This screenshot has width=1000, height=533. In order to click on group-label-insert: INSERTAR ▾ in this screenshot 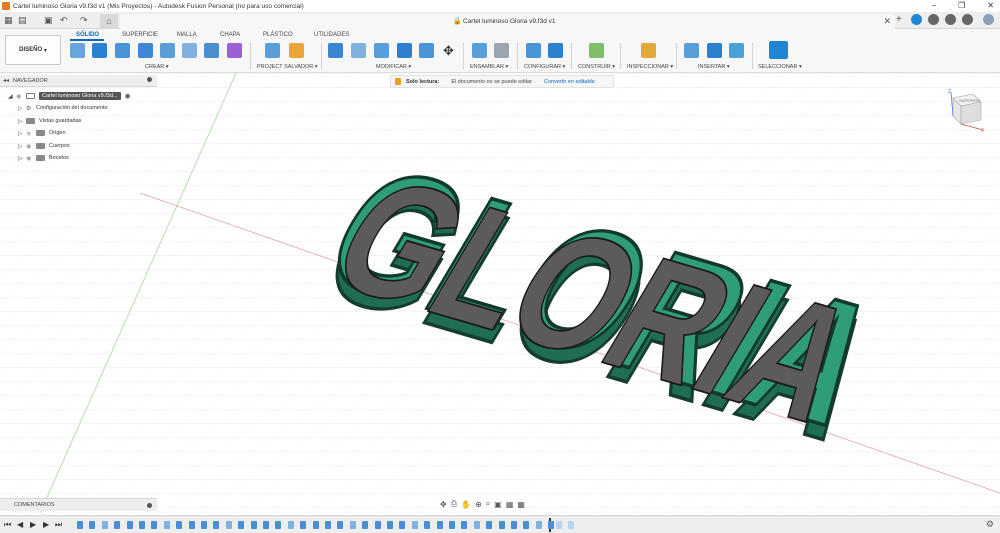, I will do `click(714, 67)`.